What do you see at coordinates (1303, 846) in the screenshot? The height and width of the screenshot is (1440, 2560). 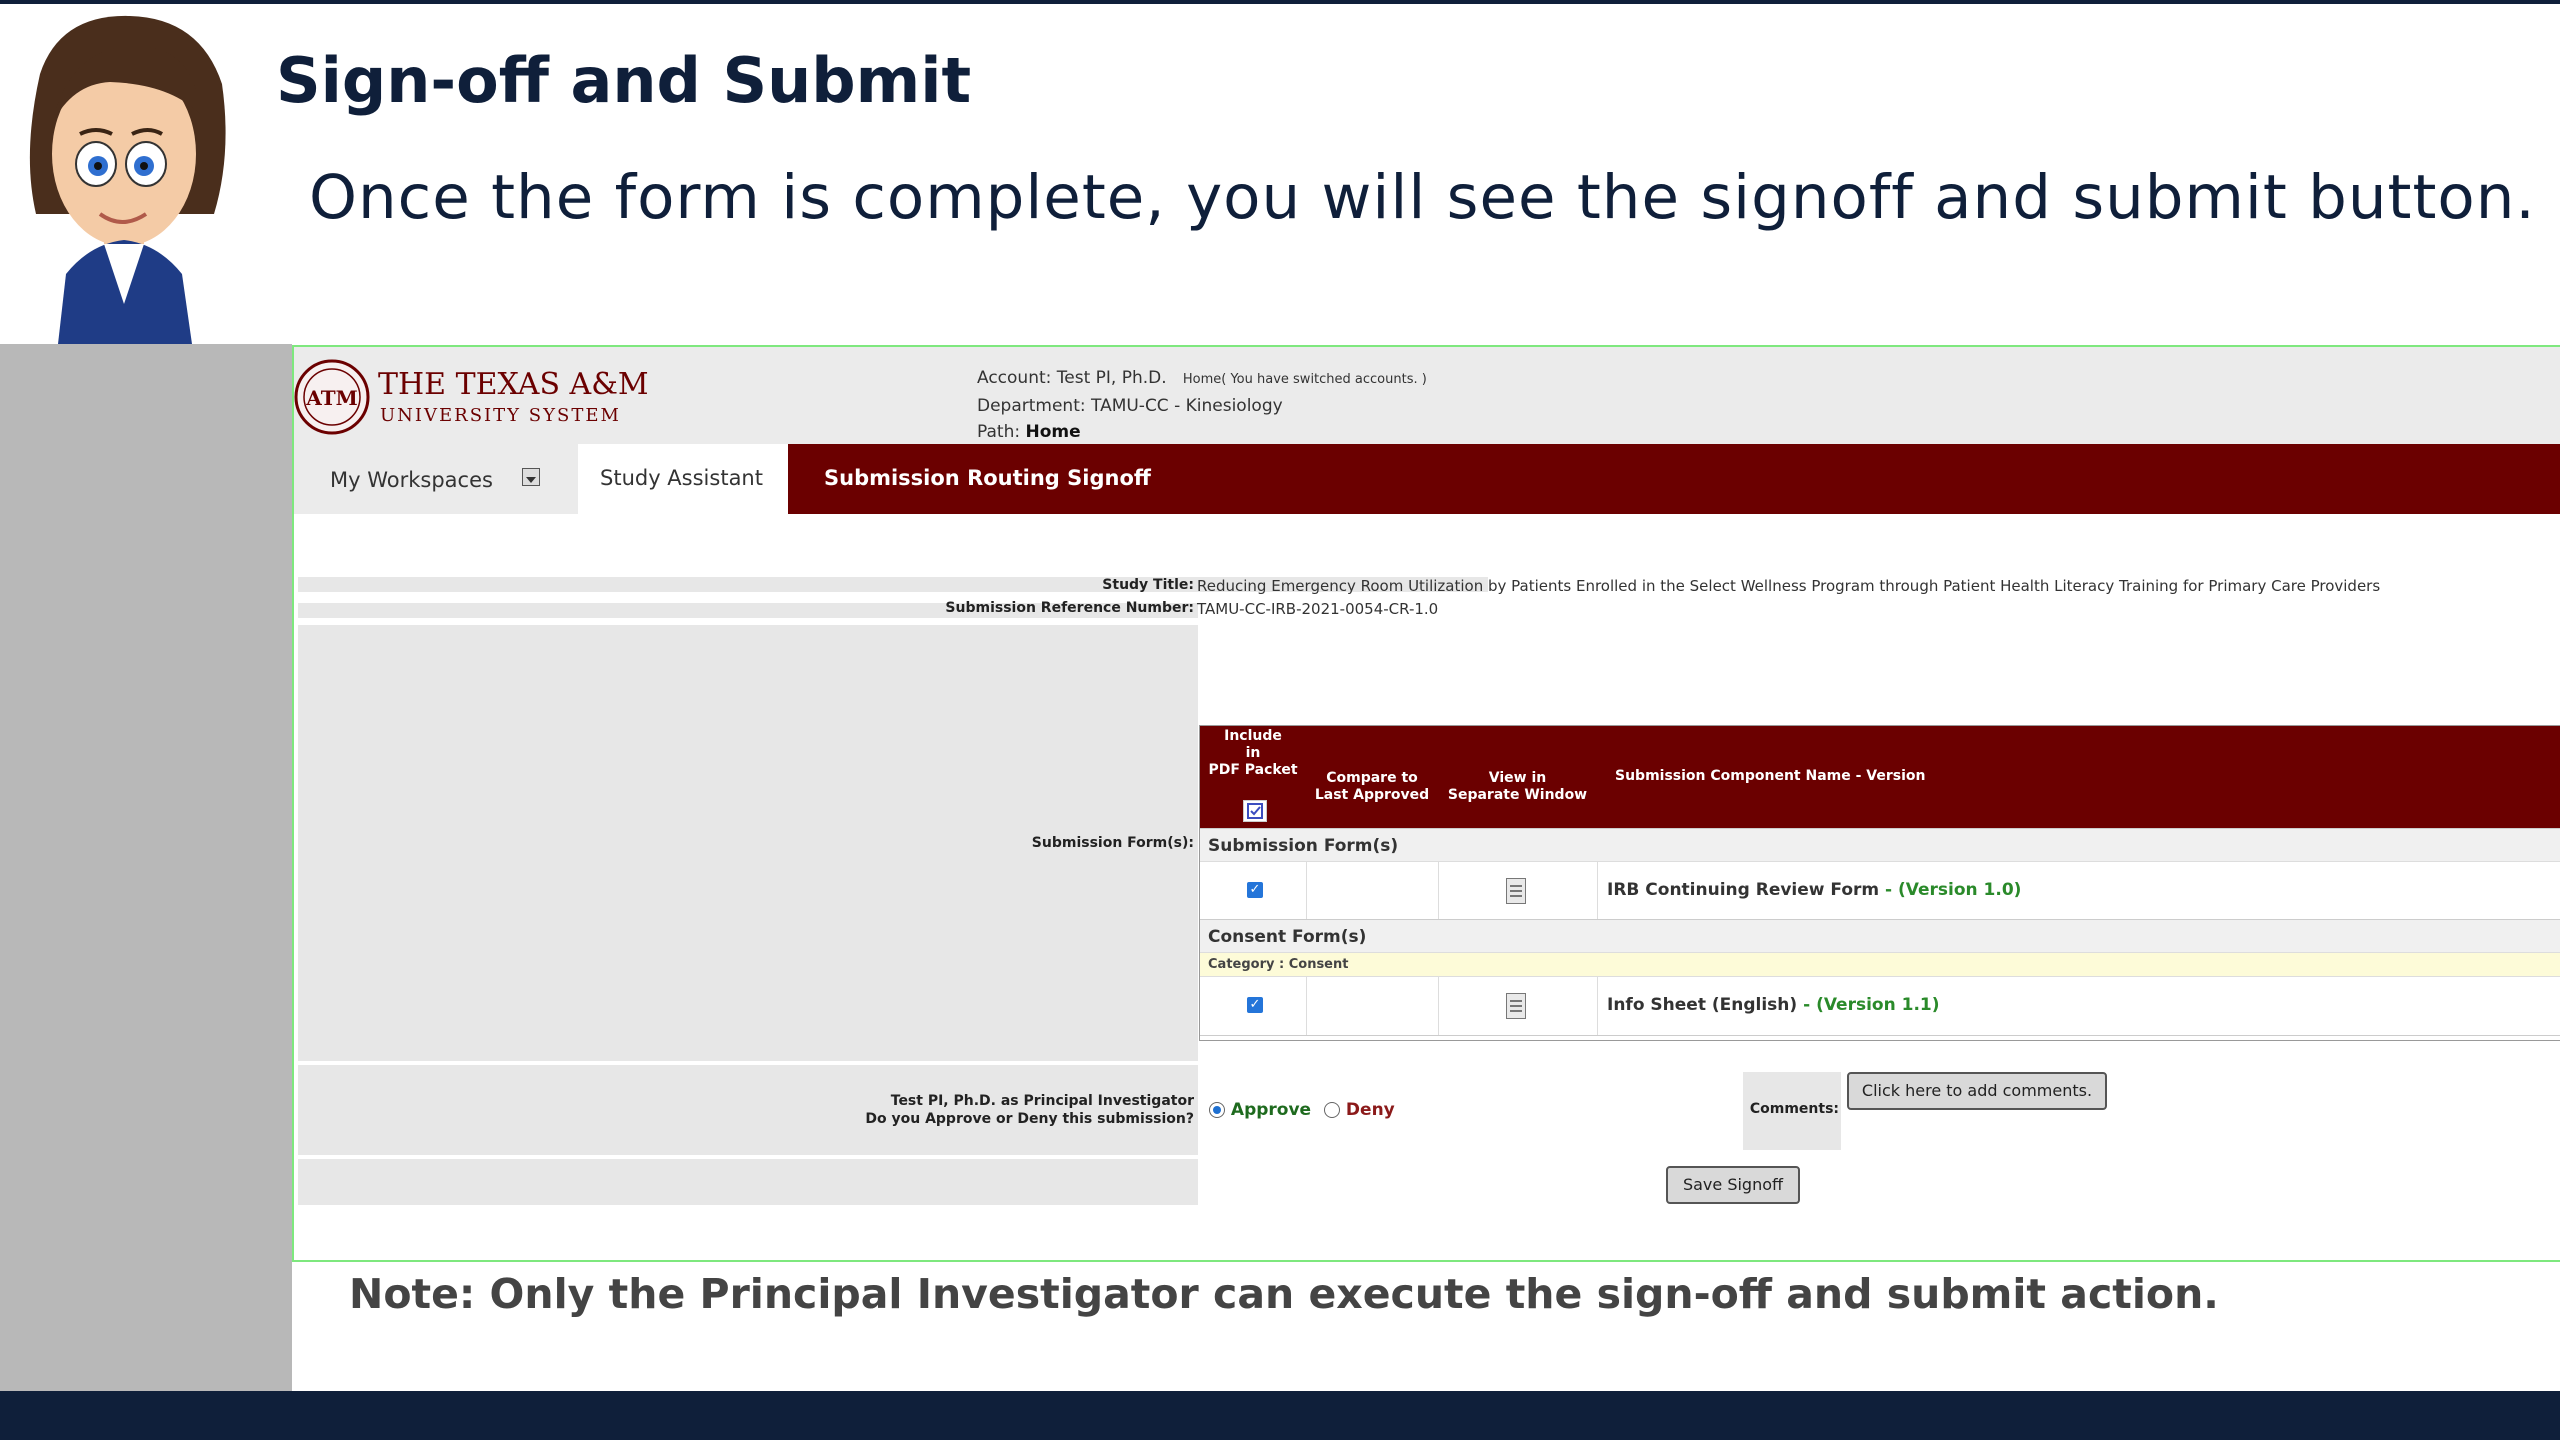 I see `section-submission-forms-label: Submission Form(s)` at bounding box center [1303, 846].